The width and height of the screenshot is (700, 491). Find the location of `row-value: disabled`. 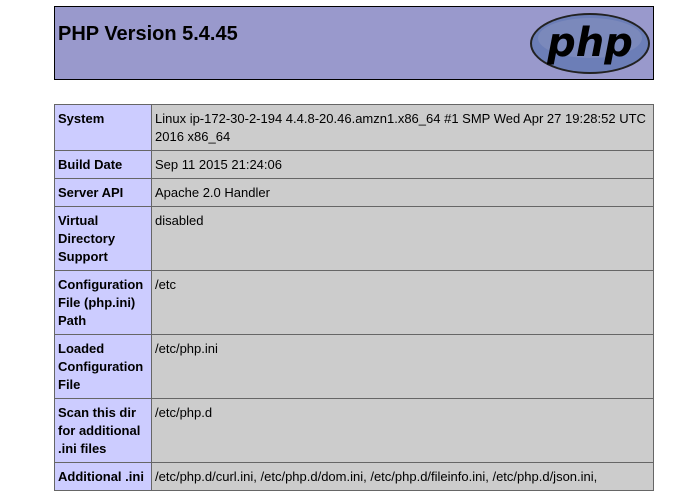

row-value: disabled is located at coordinates (402, 238).